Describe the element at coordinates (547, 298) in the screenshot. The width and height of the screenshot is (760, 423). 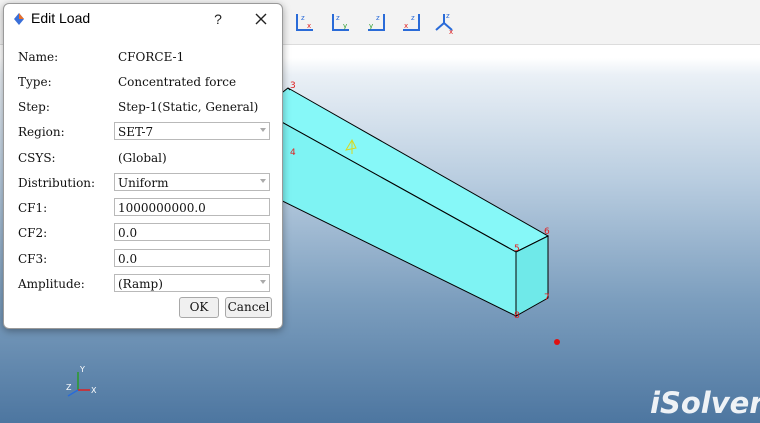
I see `node-label-7: 7` at that location.